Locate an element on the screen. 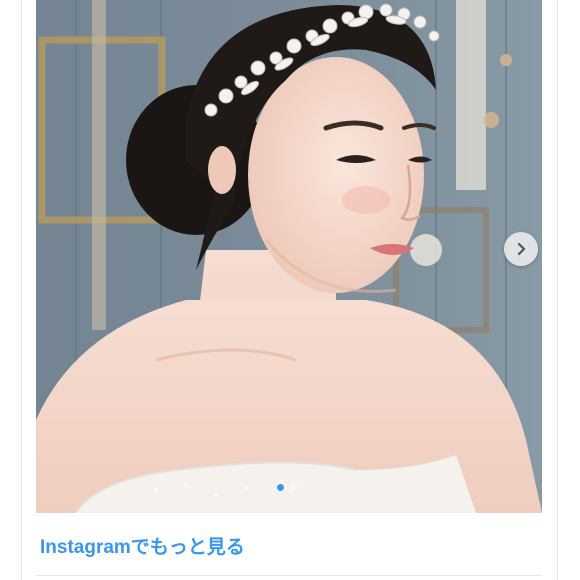  carousel-dot is located at coordinates (293, 487).